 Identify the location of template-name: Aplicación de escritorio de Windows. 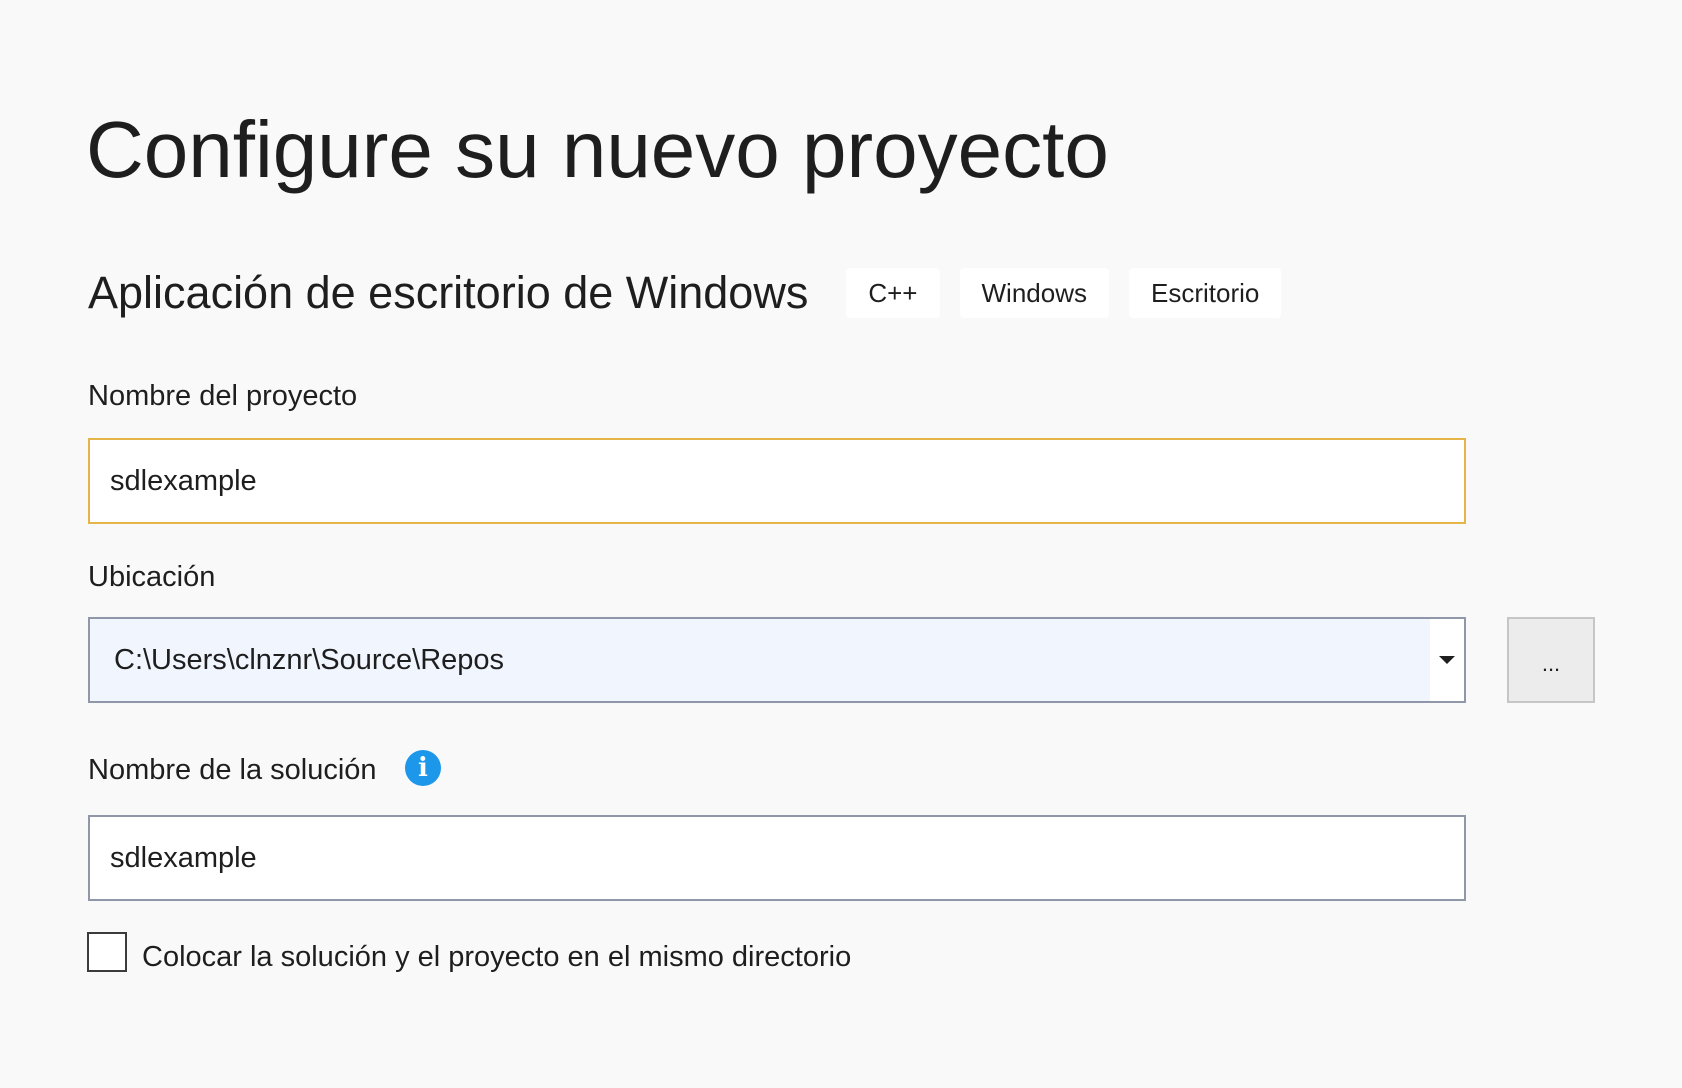
(448, 292).